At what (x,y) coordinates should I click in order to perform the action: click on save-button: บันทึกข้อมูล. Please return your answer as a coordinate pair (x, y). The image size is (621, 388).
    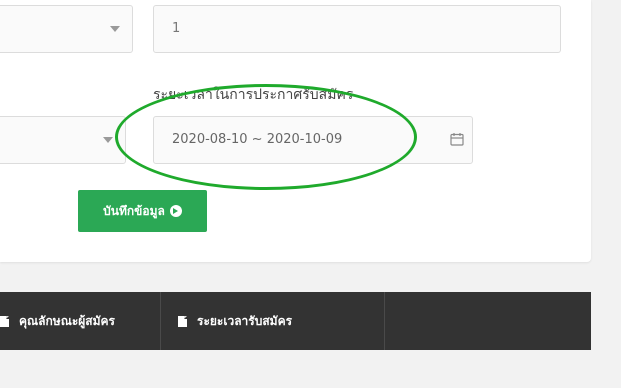
    Looking at the image, I should click on (142, 211).